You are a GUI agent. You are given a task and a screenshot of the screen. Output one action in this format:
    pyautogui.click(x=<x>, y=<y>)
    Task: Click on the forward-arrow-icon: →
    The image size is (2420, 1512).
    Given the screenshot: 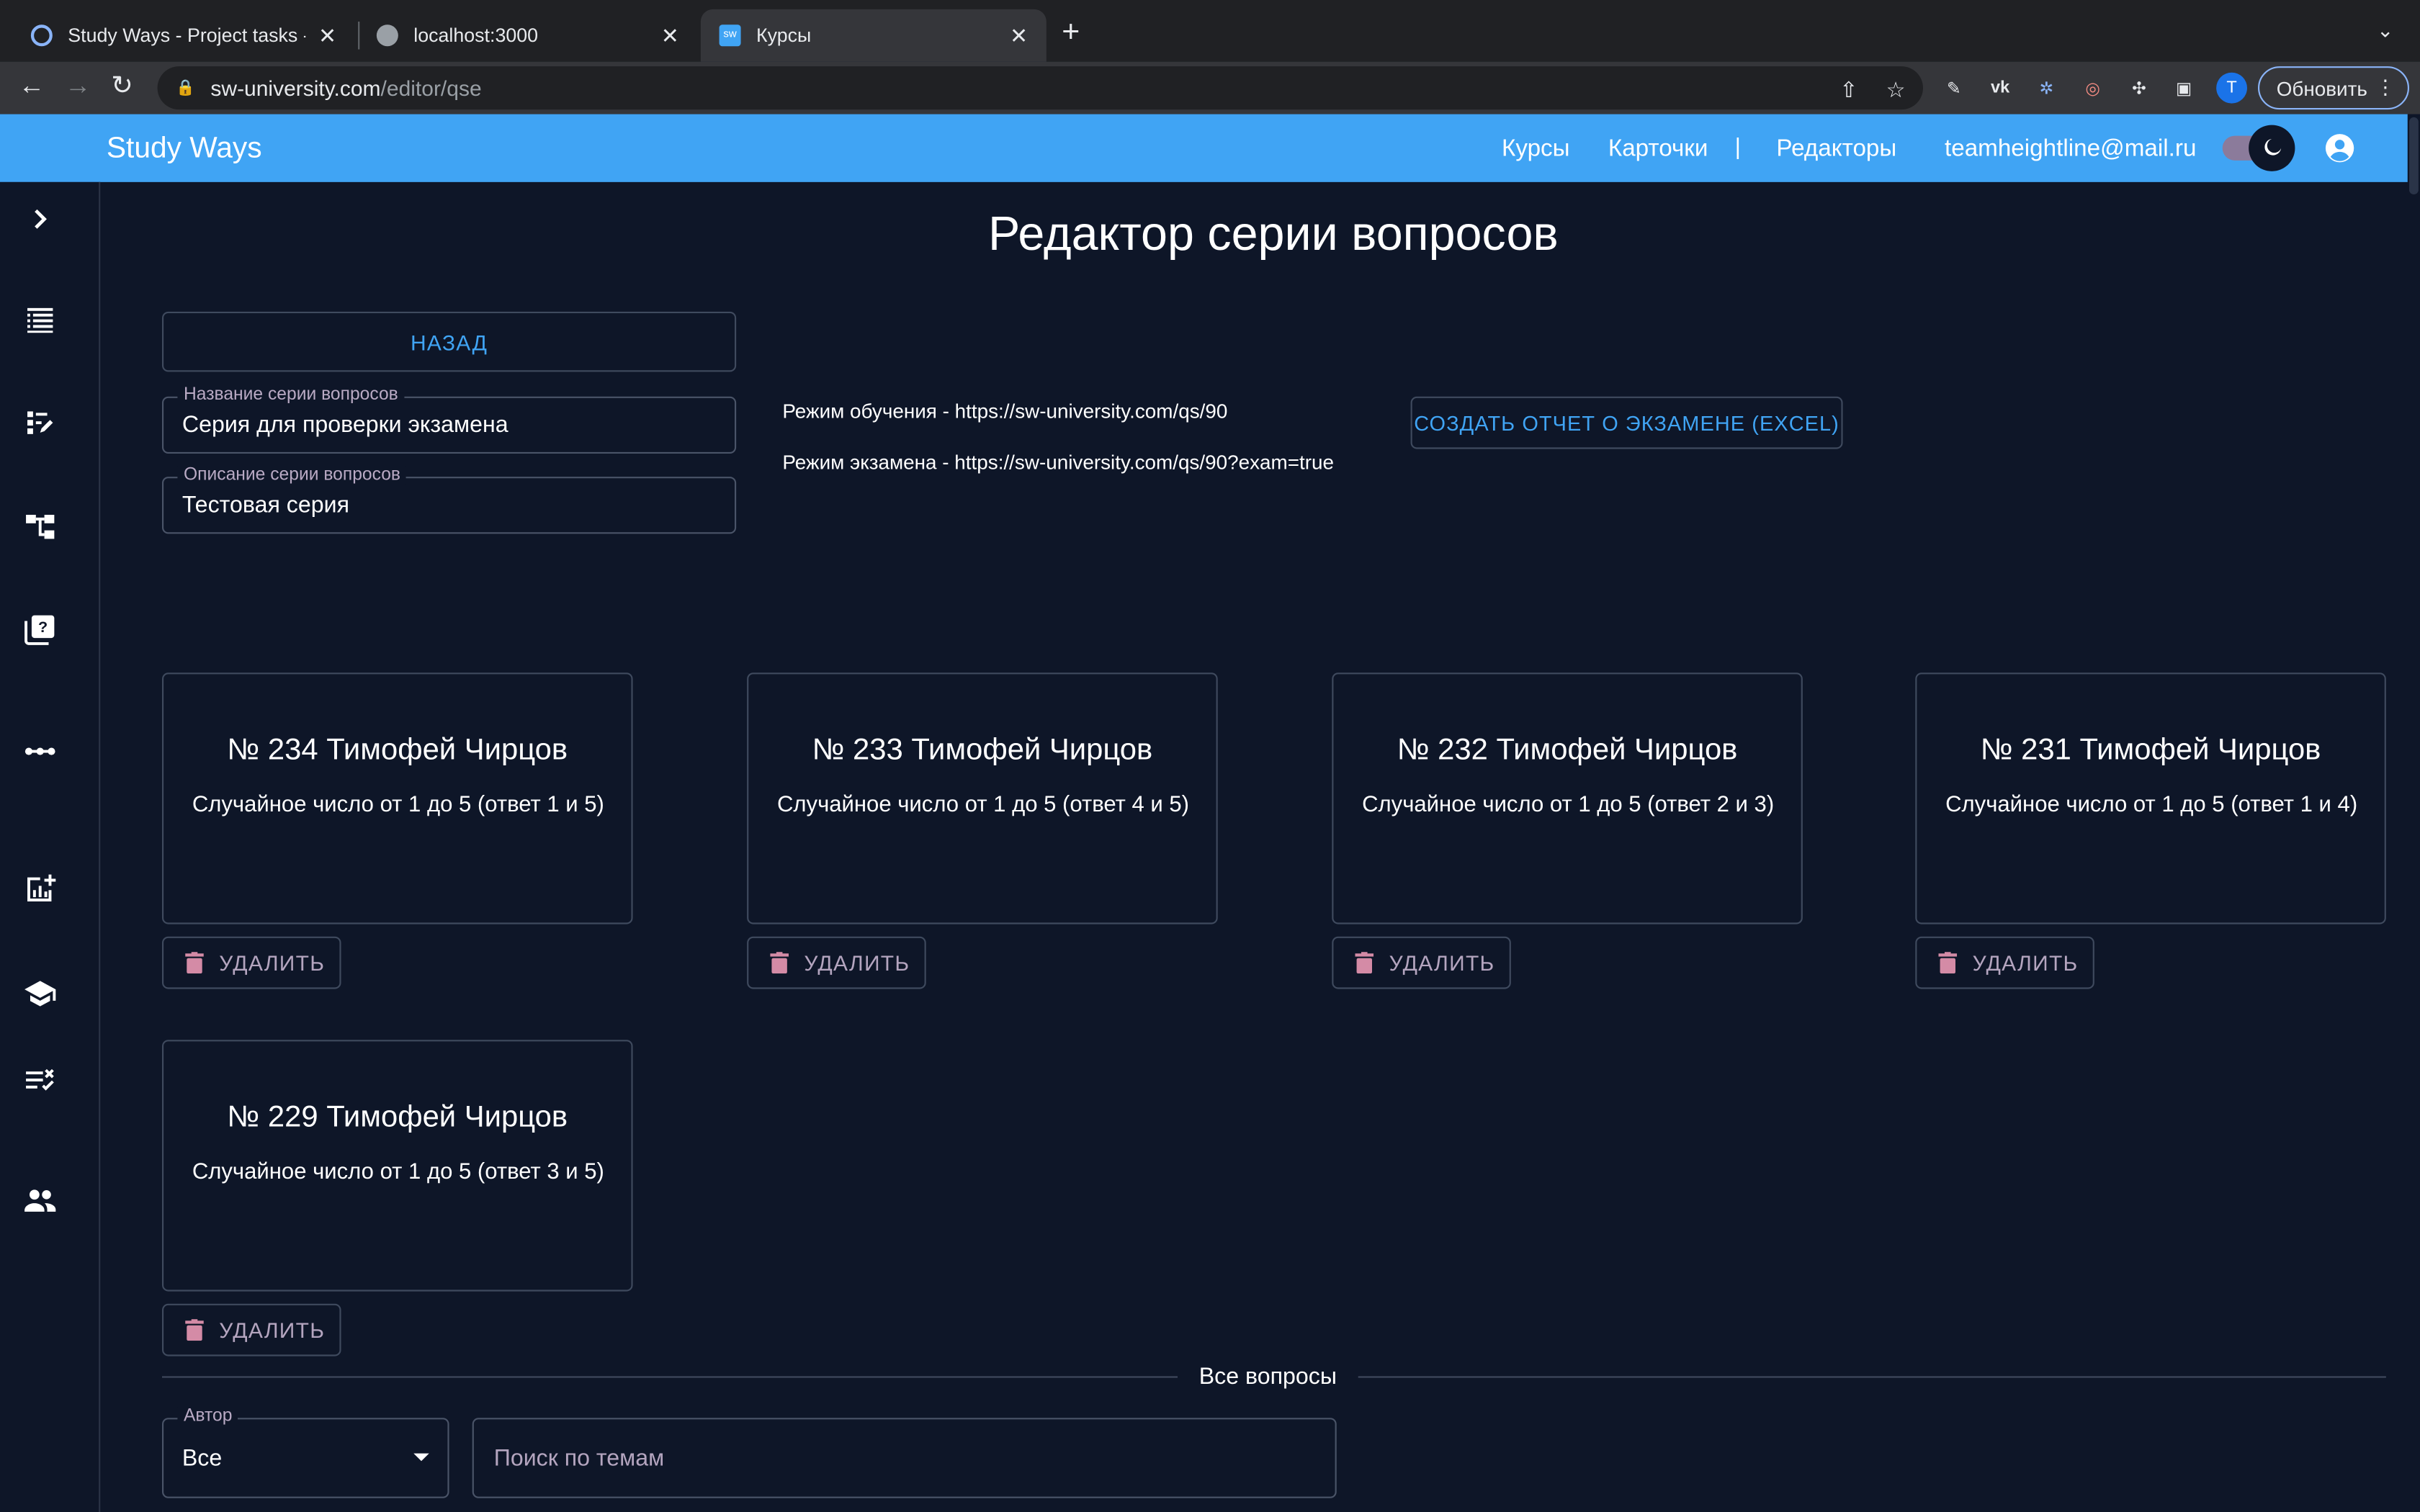 What is the action you would take?
    pyautogui.click(x=78, y=86)
    